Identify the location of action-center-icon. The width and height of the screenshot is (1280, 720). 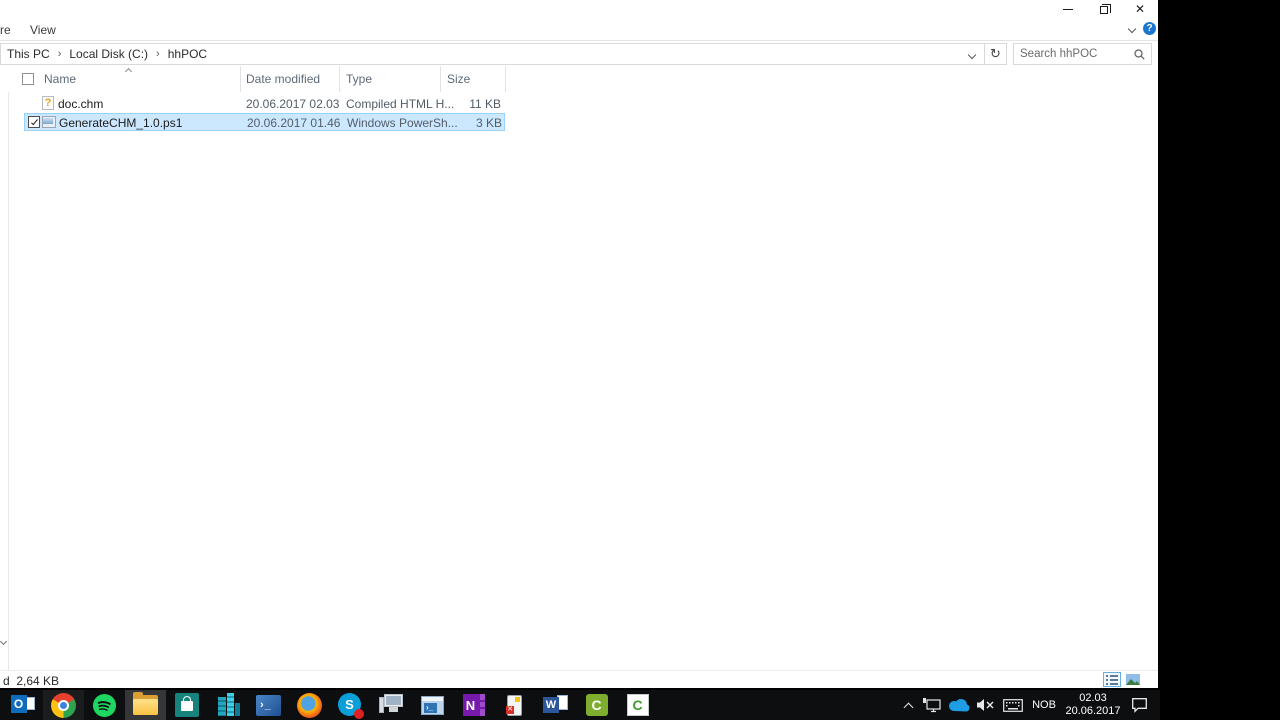
(1139, 705).